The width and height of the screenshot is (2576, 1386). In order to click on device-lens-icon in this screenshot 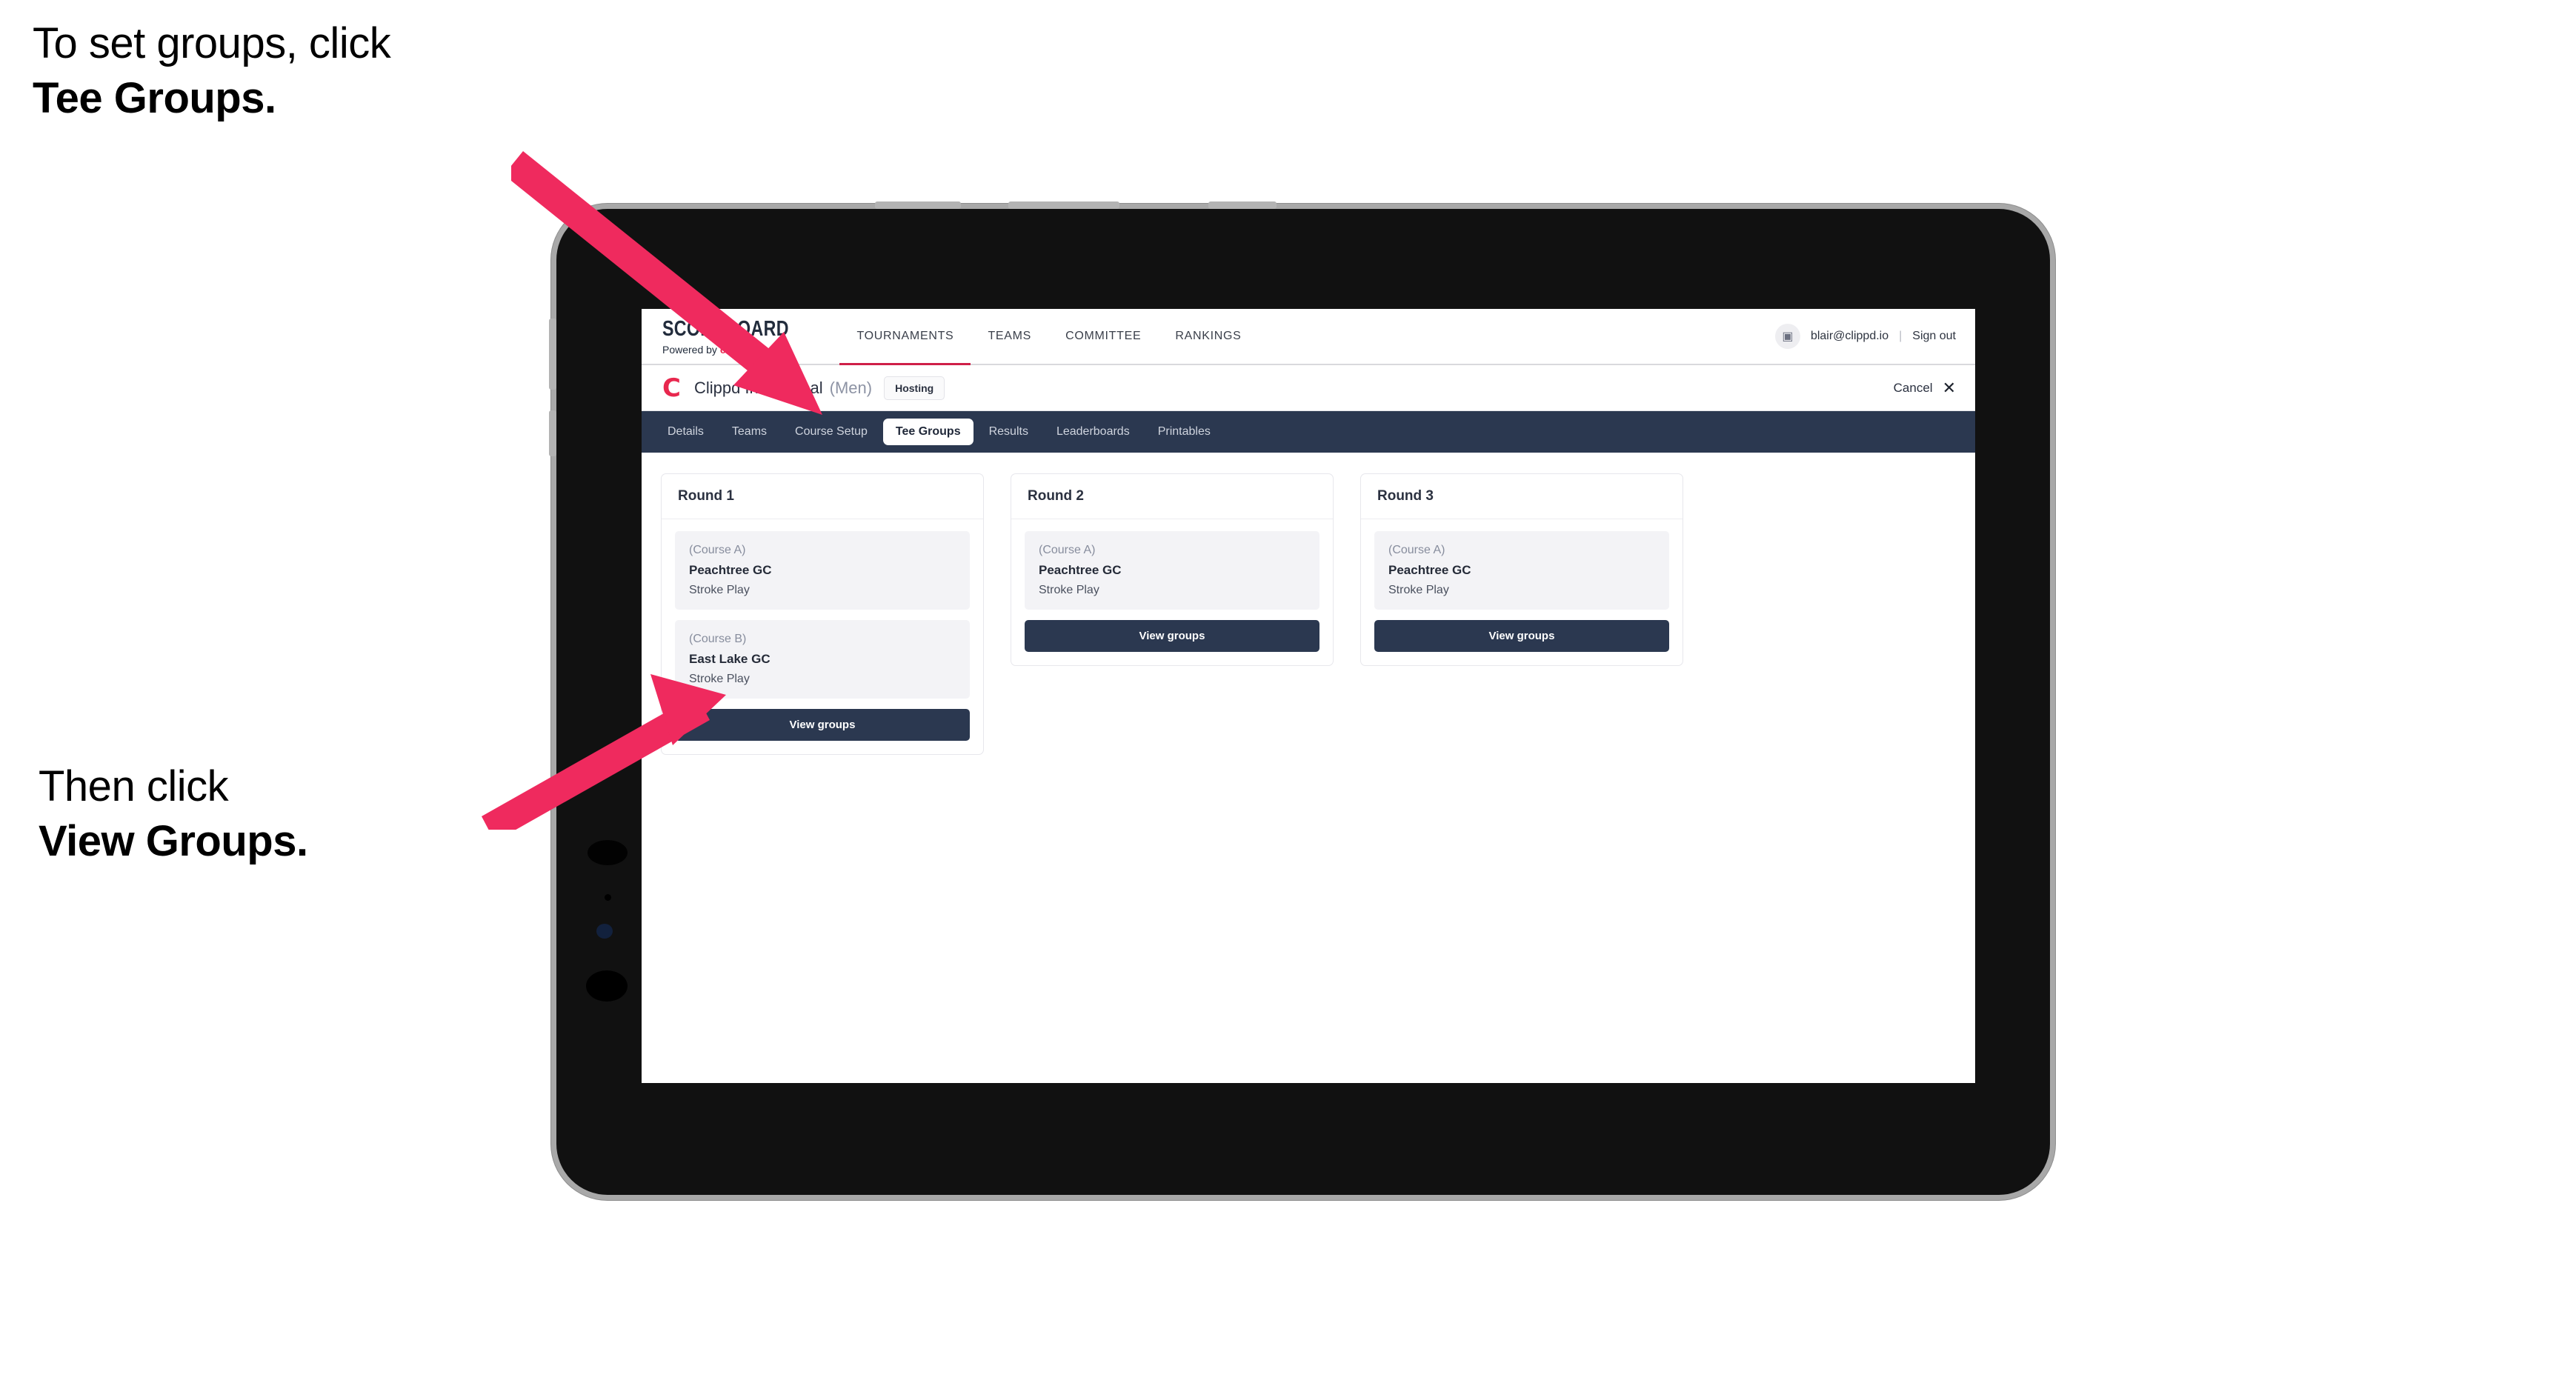, I will do `click(604, 931)`.